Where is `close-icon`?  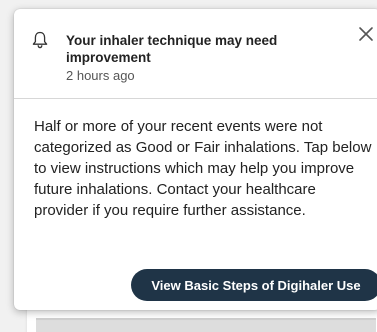
close-icon is located at coordinates (366, 34).